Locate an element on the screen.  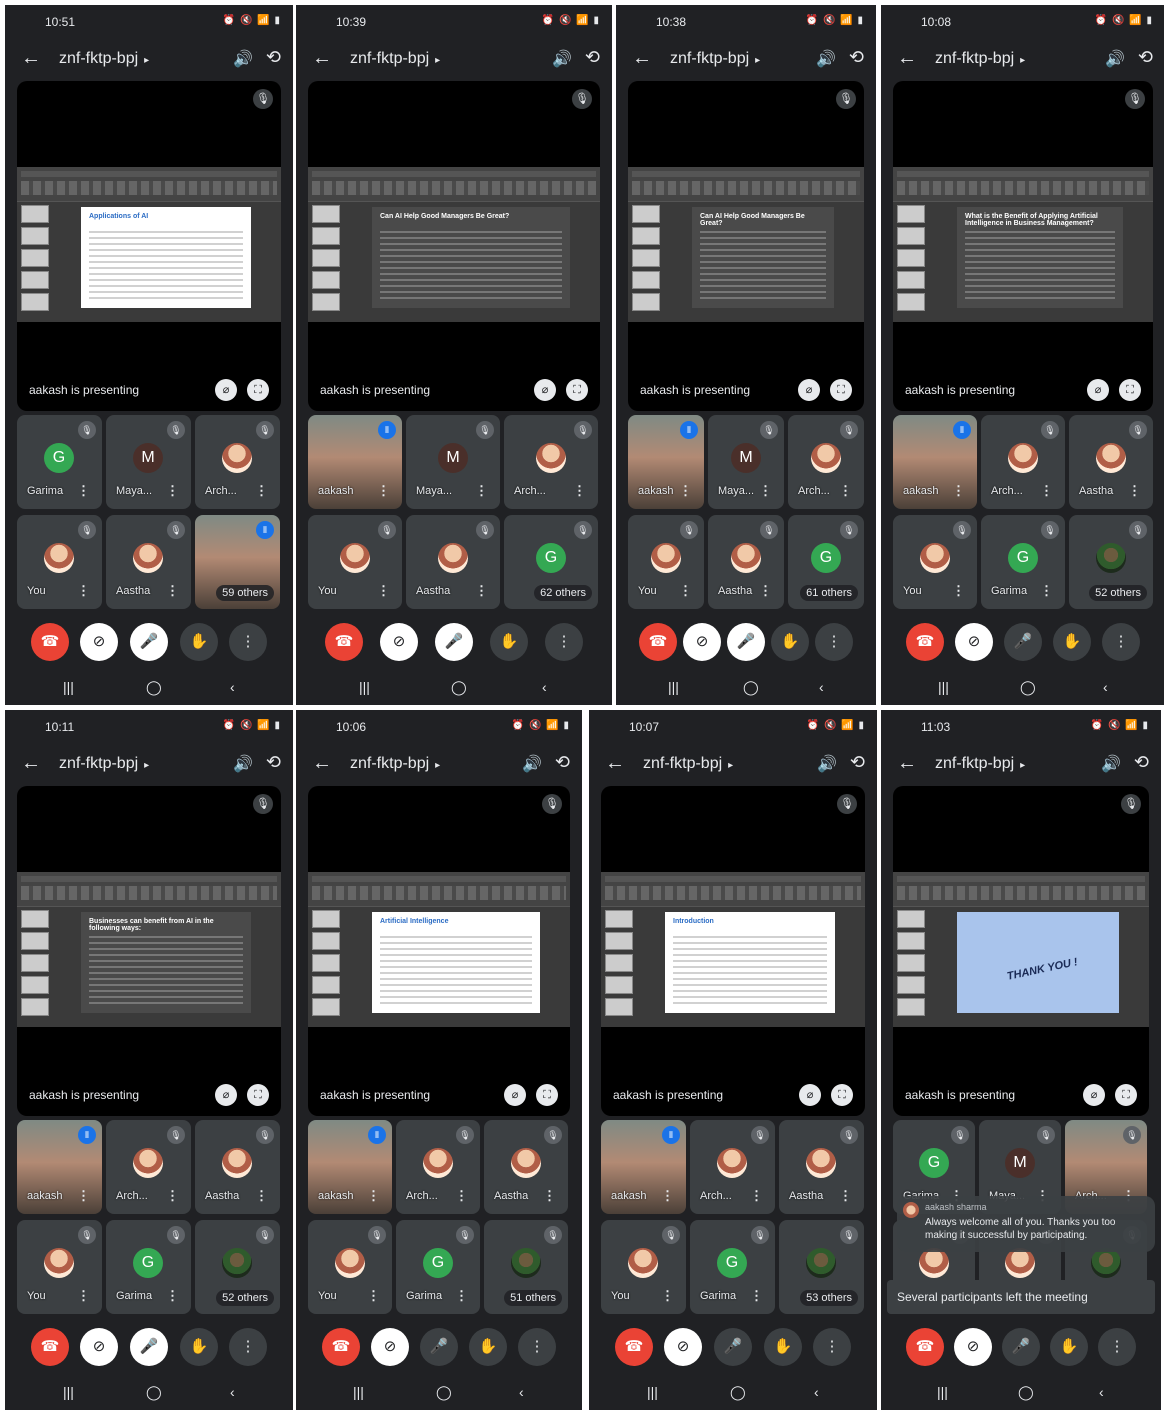
participant-tile: ⦀ 59 others is located at coordinates (237, 562).